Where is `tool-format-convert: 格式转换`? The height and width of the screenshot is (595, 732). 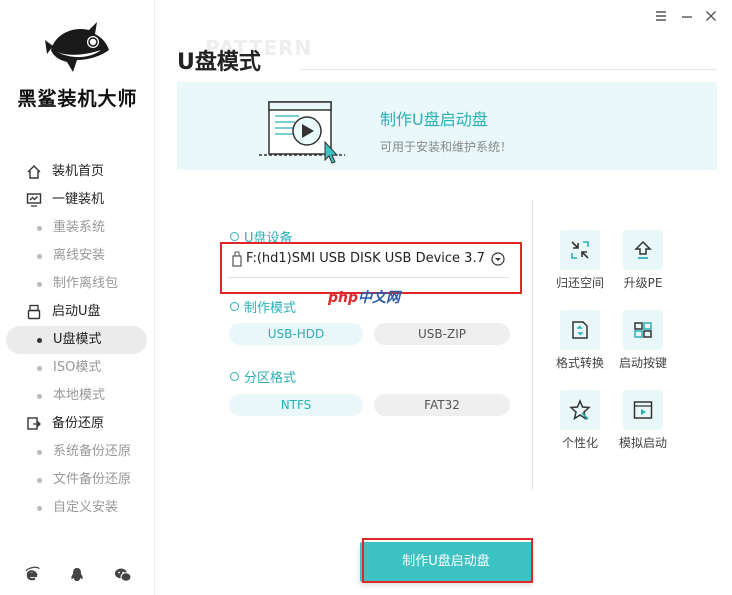
tool-format-convert: 格式转换 is located at coordinates (580, 340).